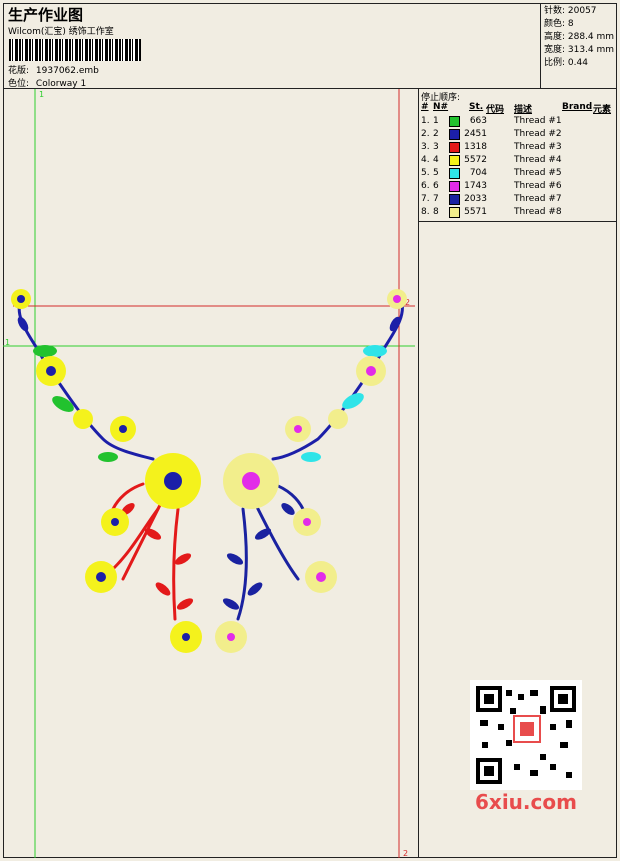 Image resolution: width=620 pixels, height=861 pixels. I want to click on barcode, so click(75, 50).